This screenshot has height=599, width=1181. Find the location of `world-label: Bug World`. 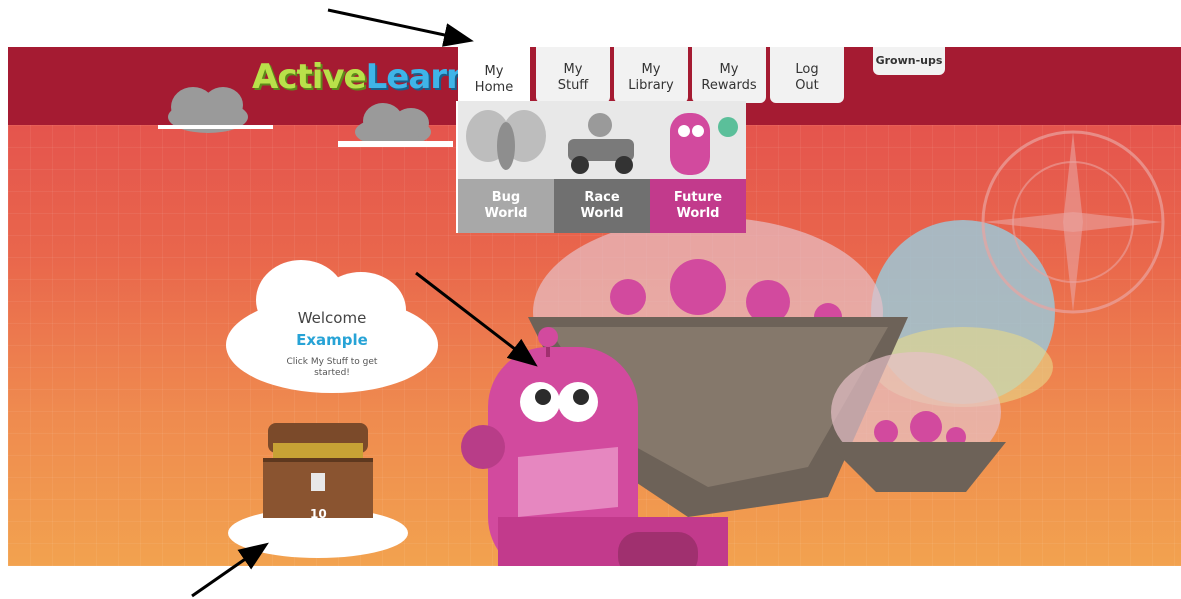

world-label: Bug World is located at coordinates (506, 206).